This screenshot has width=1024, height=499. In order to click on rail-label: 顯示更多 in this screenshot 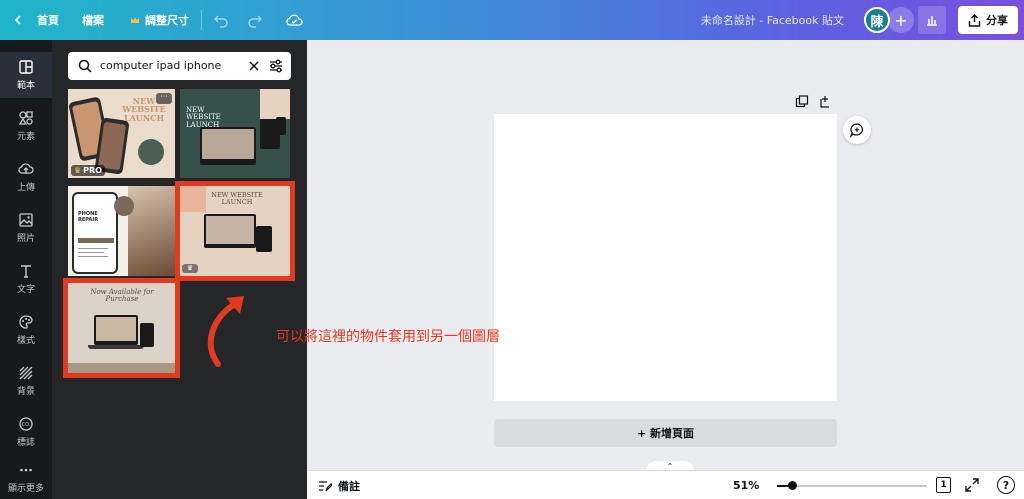, I will do `click(25, 489)`.